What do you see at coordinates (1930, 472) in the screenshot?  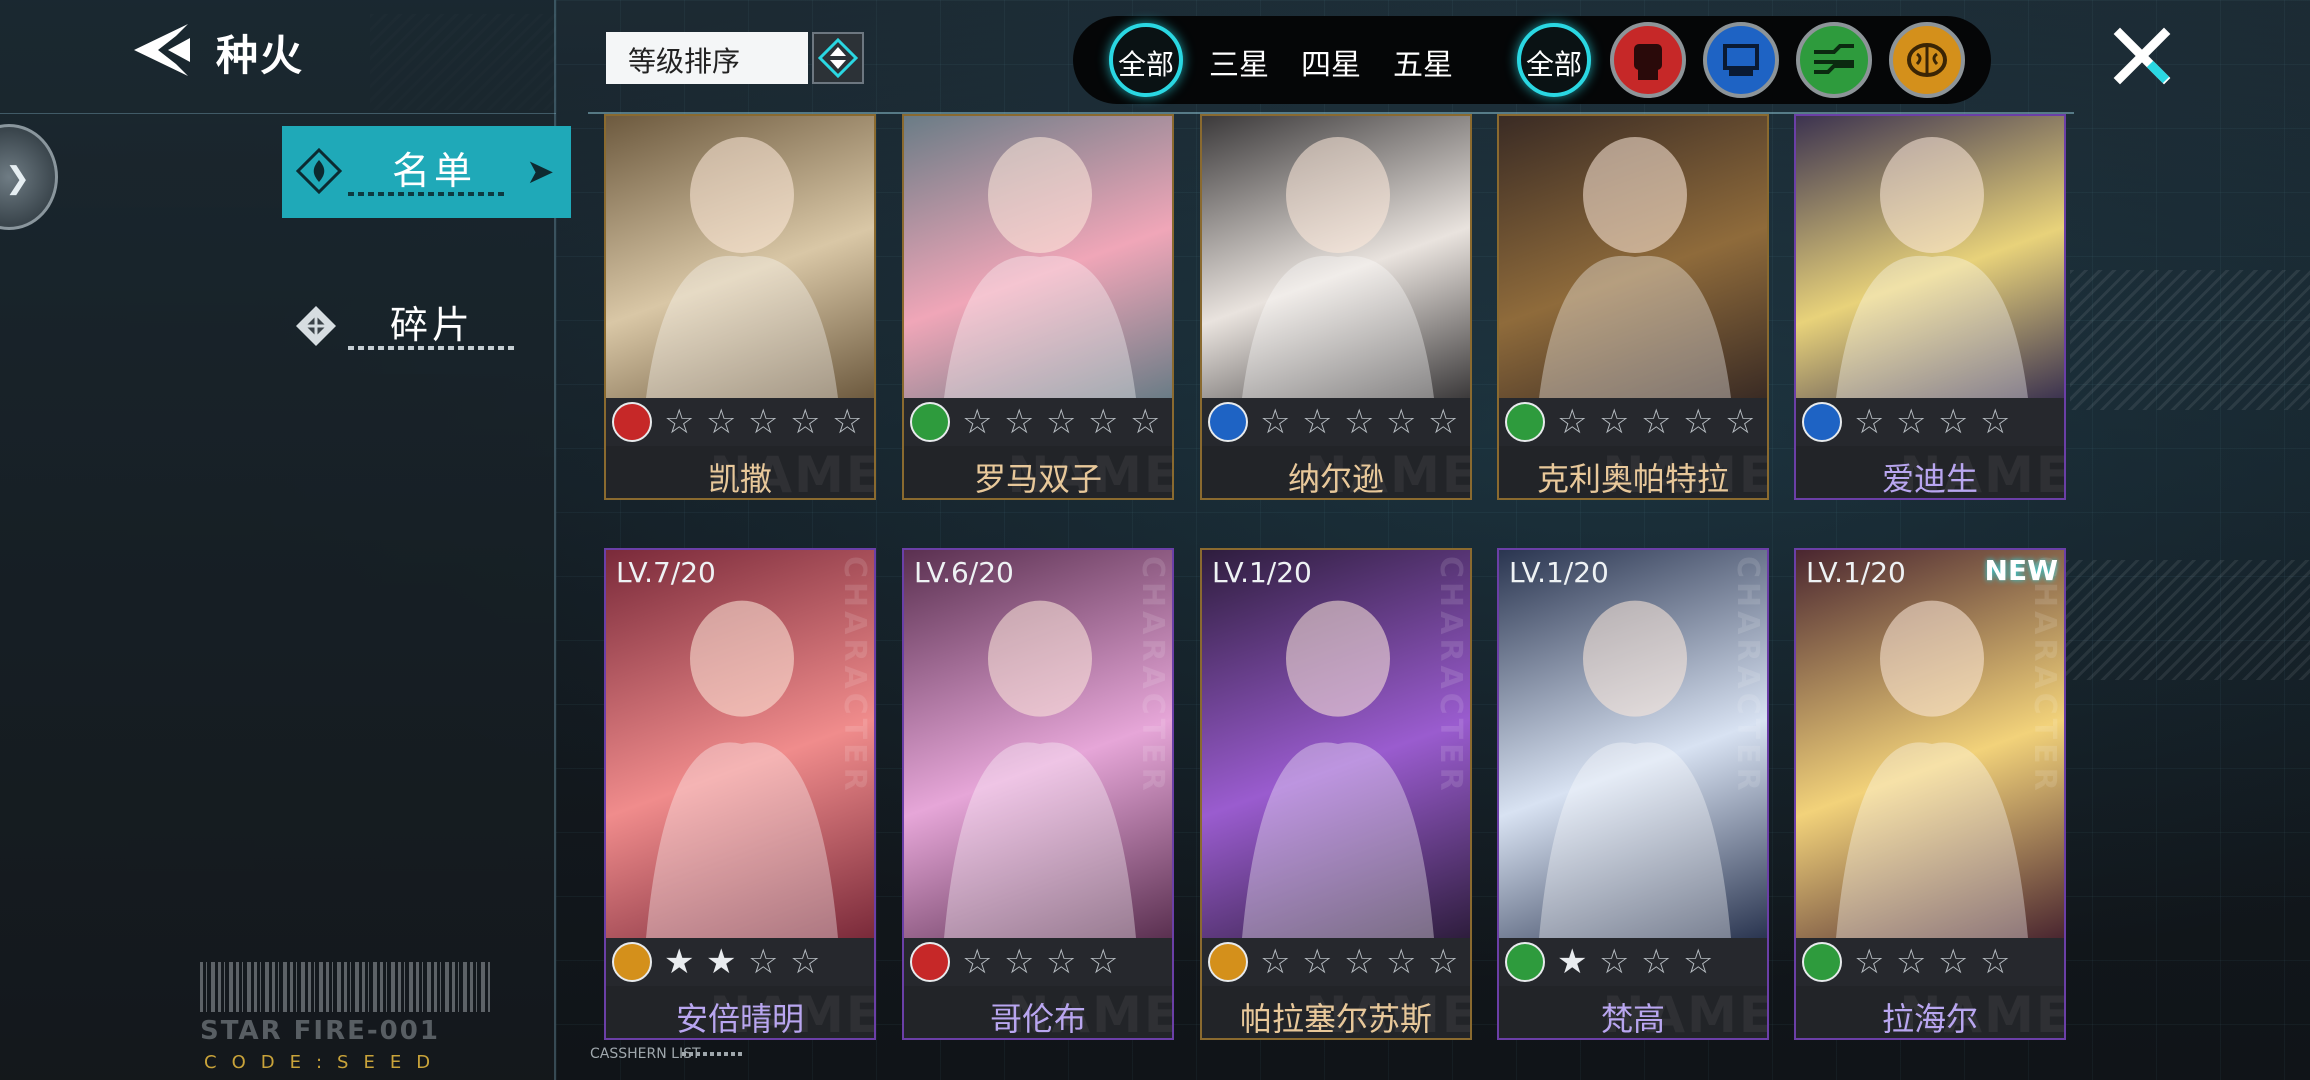 I see `name-row: NAME 爱迪生` at bounding box center [1930, 472].